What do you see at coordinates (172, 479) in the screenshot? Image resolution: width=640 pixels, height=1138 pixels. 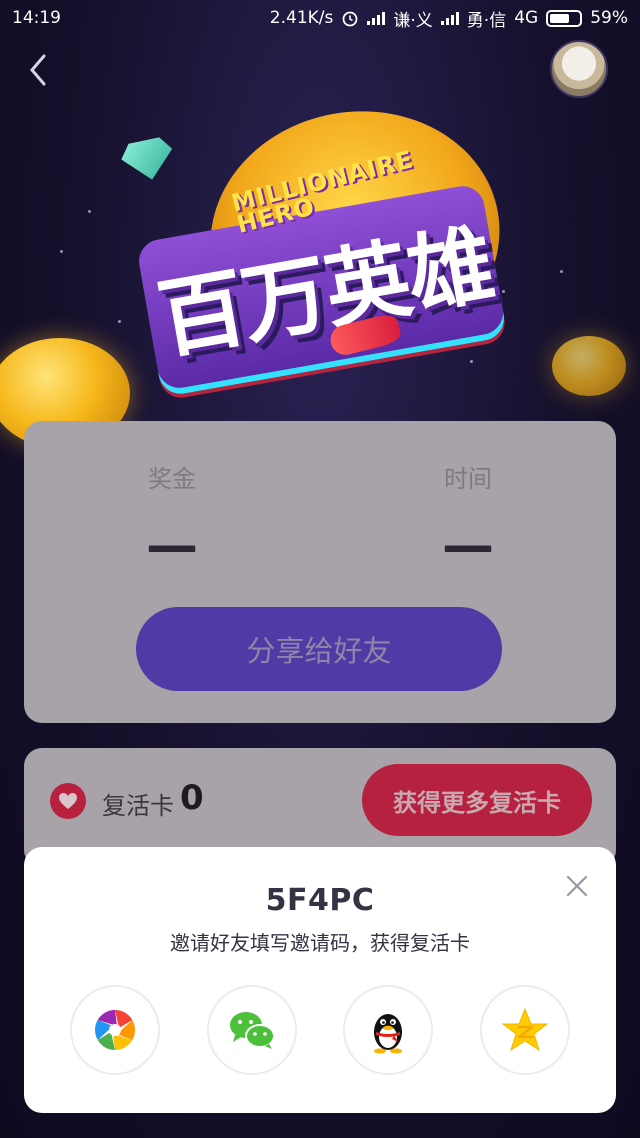 I see `bonus-label: 奖金` at bounding box center [172, 479].